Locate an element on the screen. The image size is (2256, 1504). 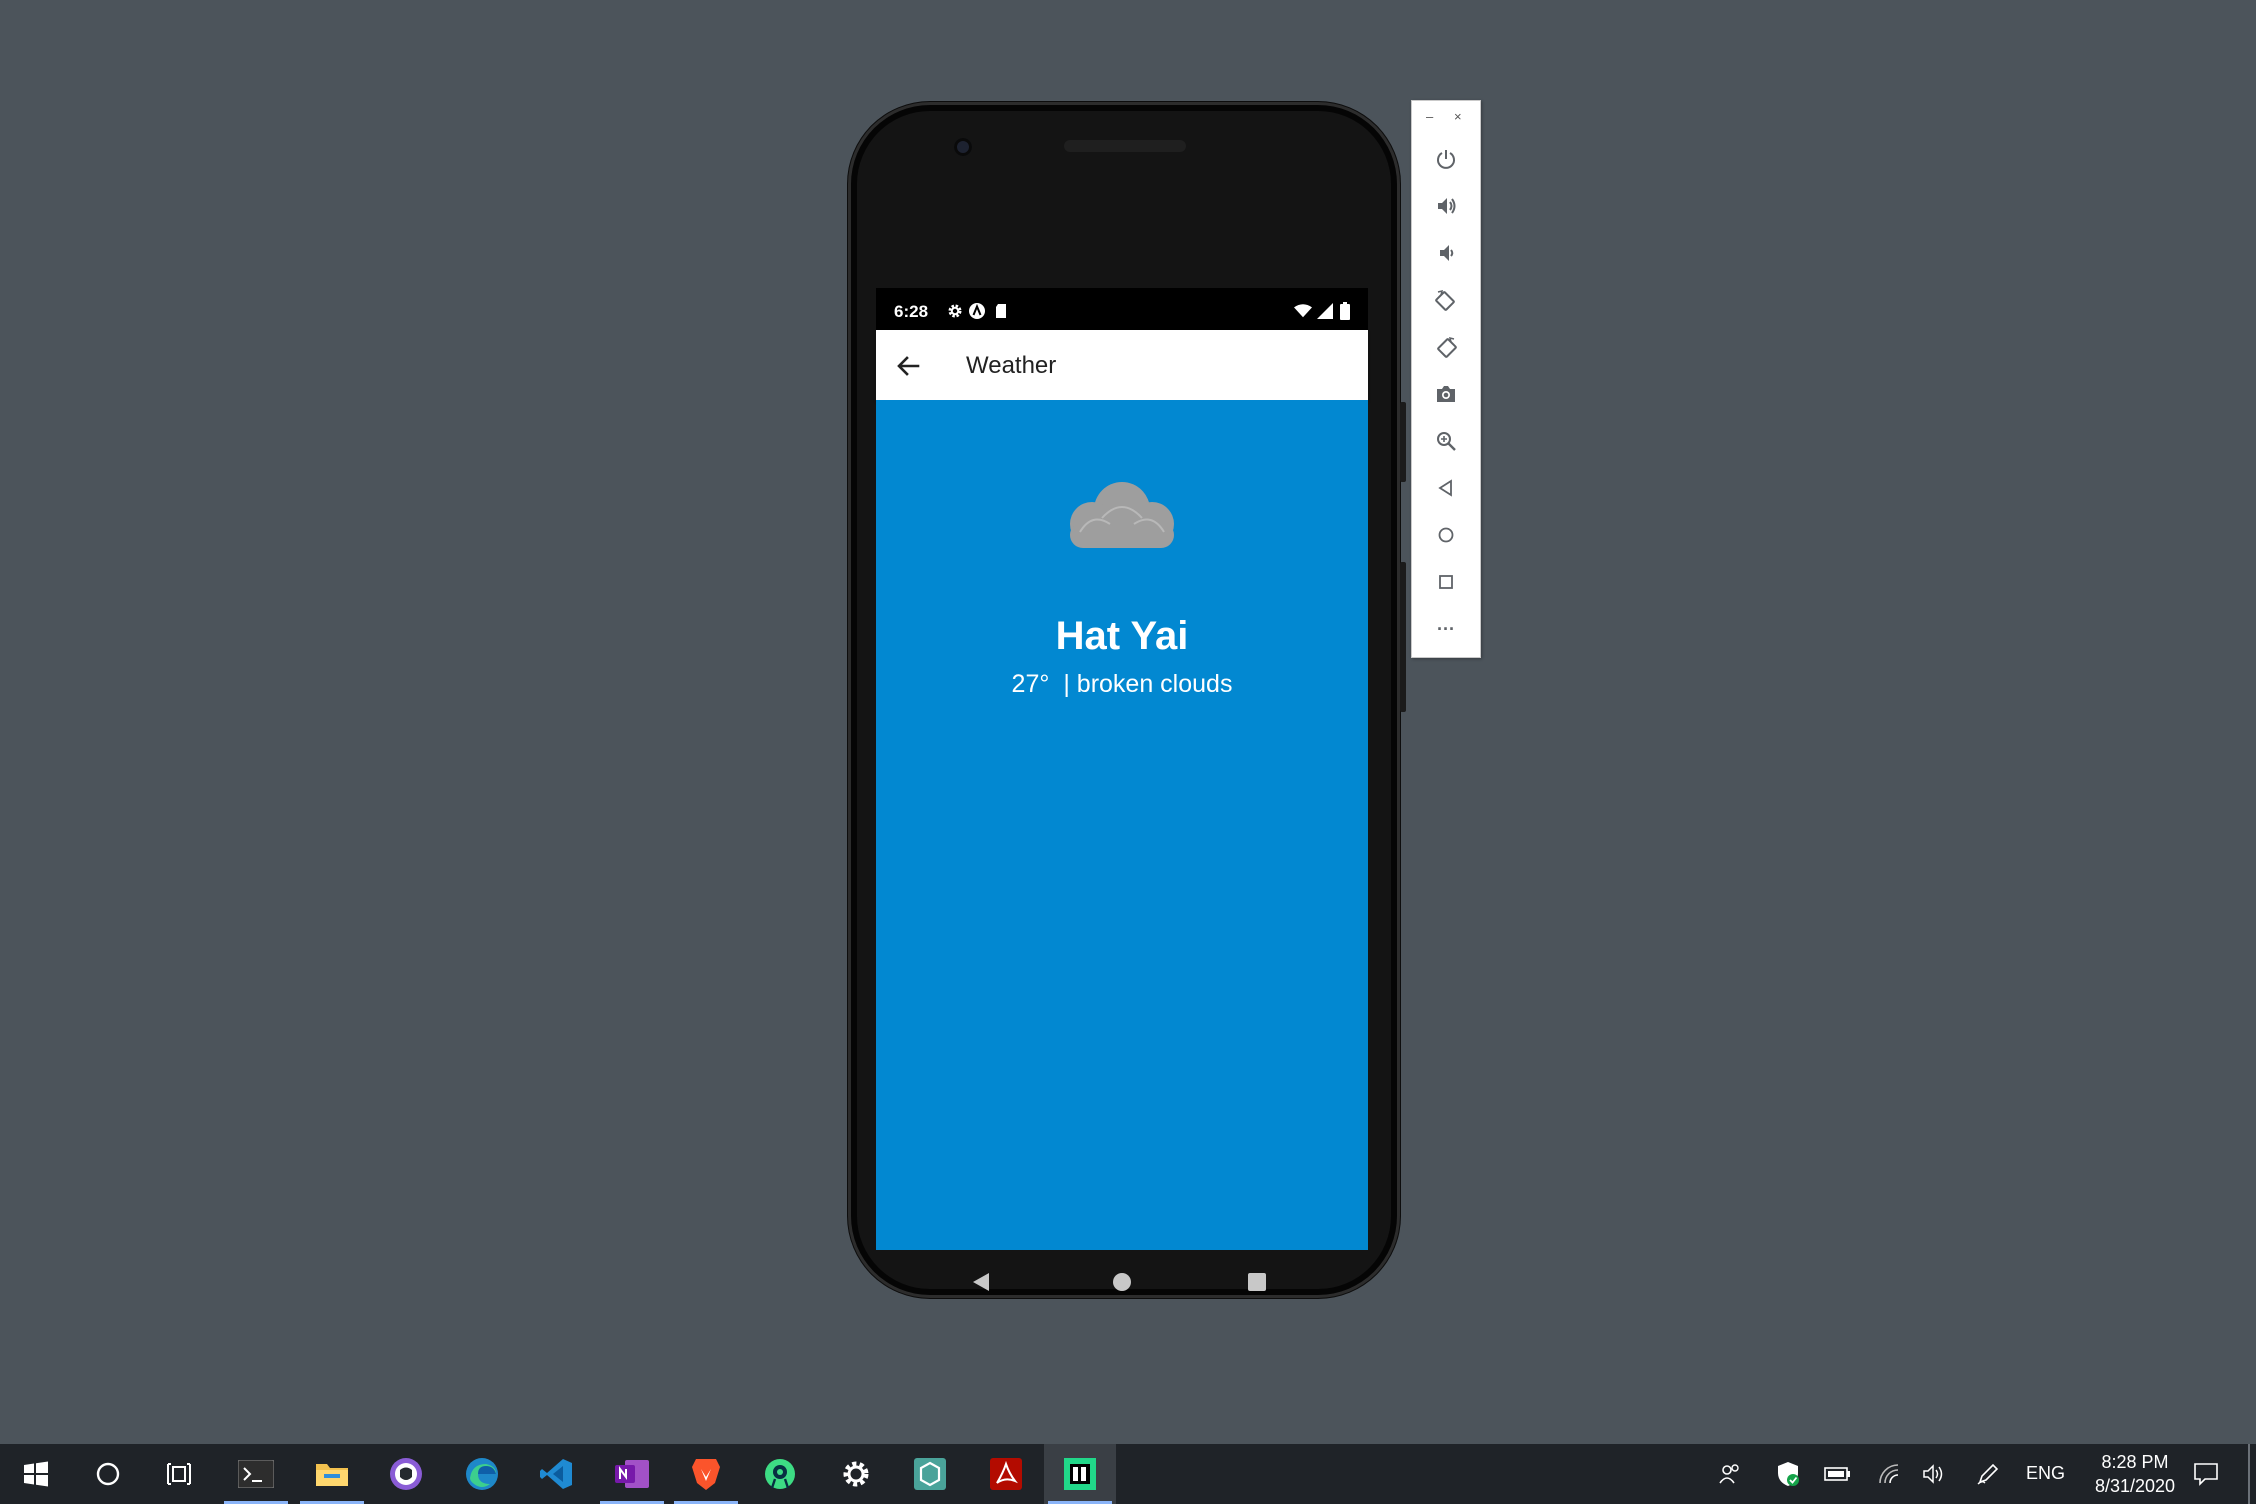
back-icon is located at coordinates (1446, 488).